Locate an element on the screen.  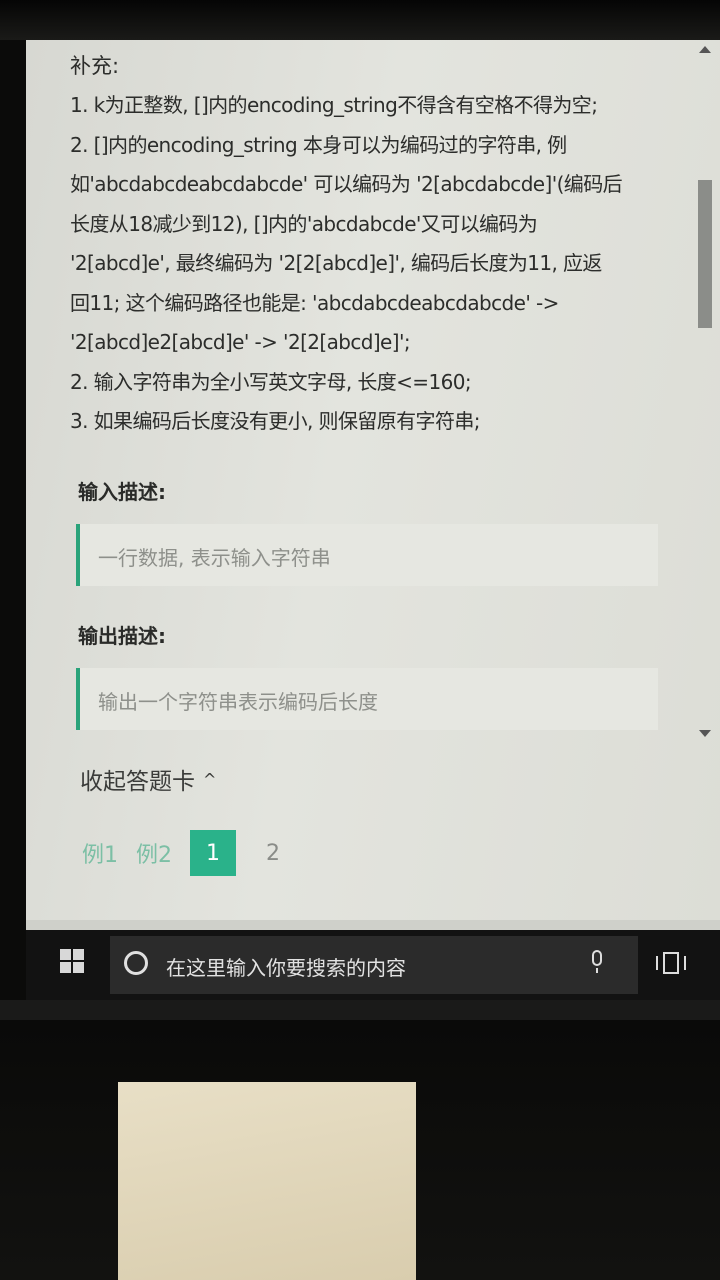
viewport-bottom-edge is located at coordinates (373, 925).